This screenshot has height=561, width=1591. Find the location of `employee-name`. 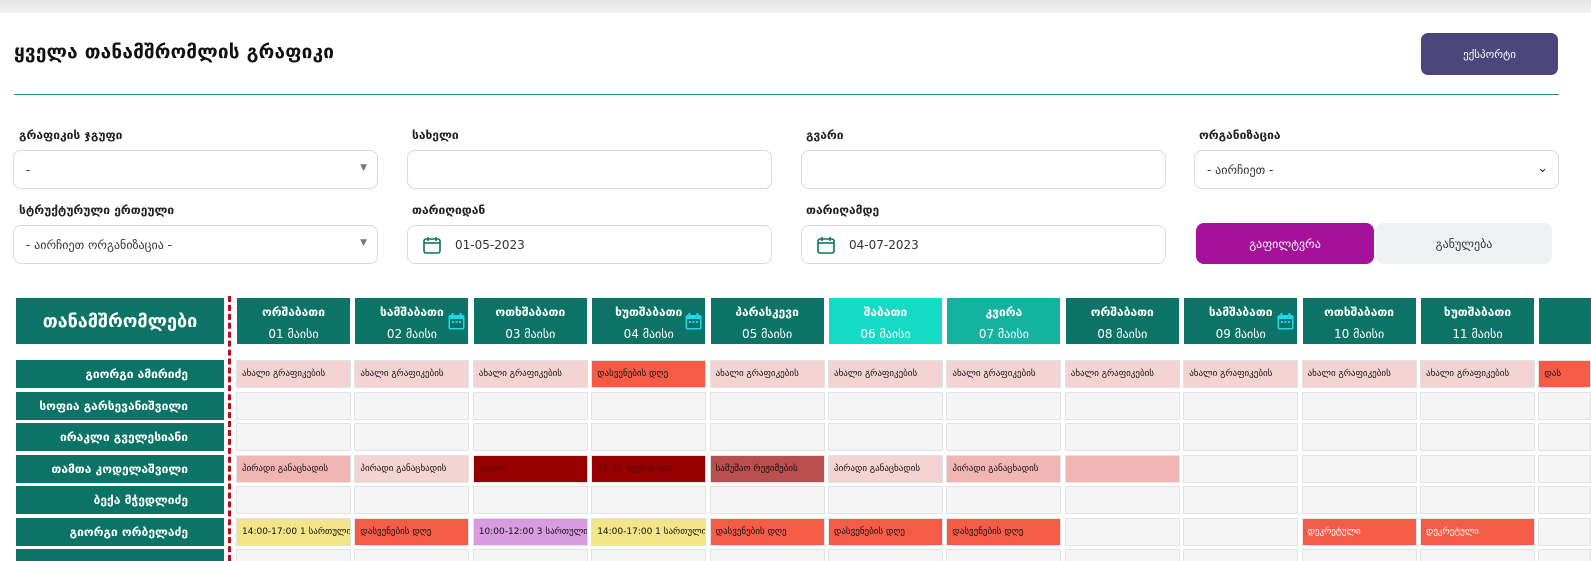

employee-name is located at coordinates (120, 555).